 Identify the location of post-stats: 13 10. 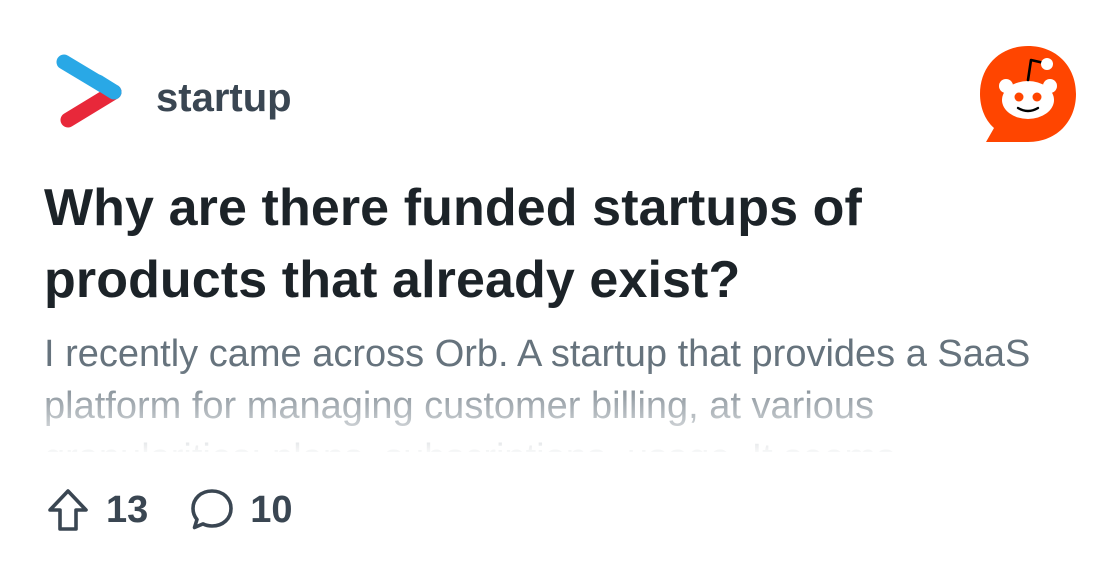
(168, 510).